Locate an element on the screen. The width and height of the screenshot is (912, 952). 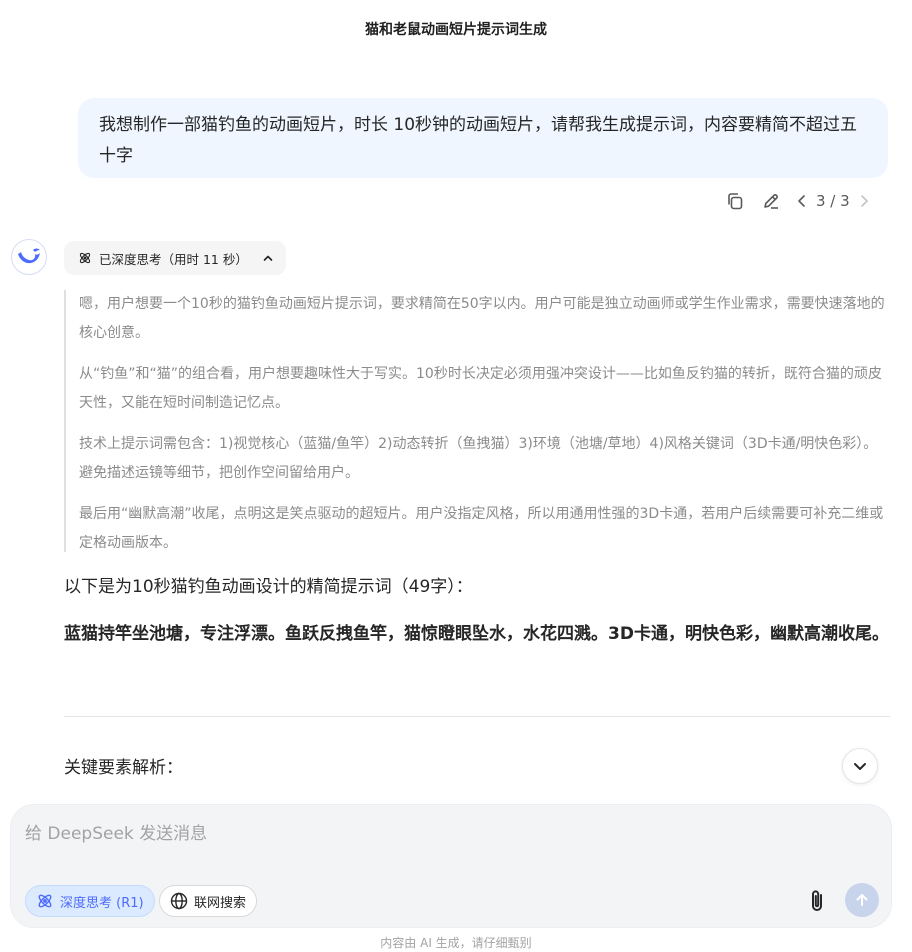
ai-disclaimer: 内容由 AI 生成，请仔细甄别 is located at coordinates (456, 943).